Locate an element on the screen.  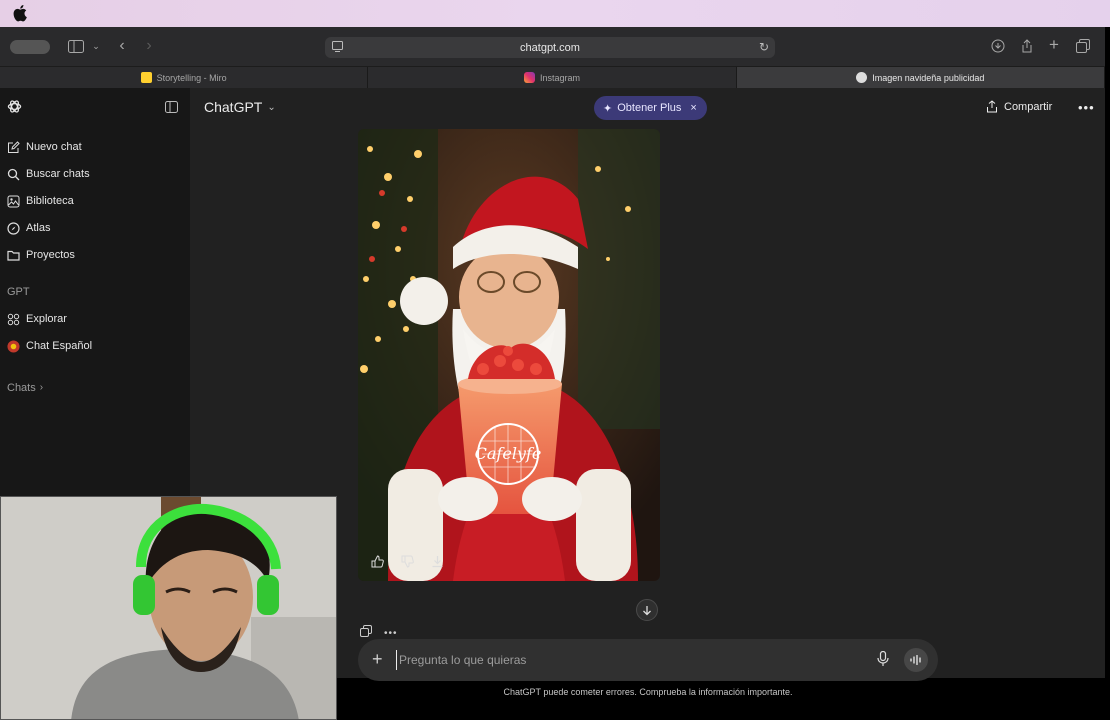
compass-icon is located at coordinates (13, 228).